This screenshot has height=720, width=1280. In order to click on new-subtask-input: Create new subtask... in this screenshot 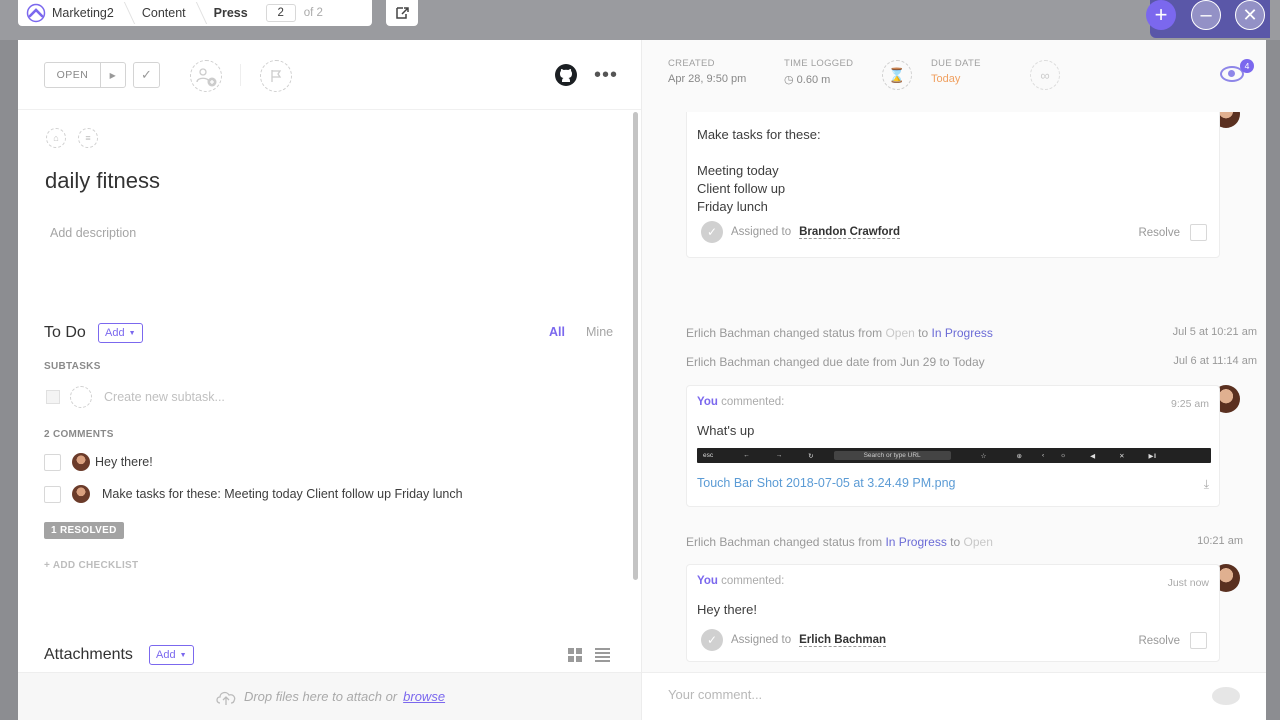, I will do `click(164, 397)`.